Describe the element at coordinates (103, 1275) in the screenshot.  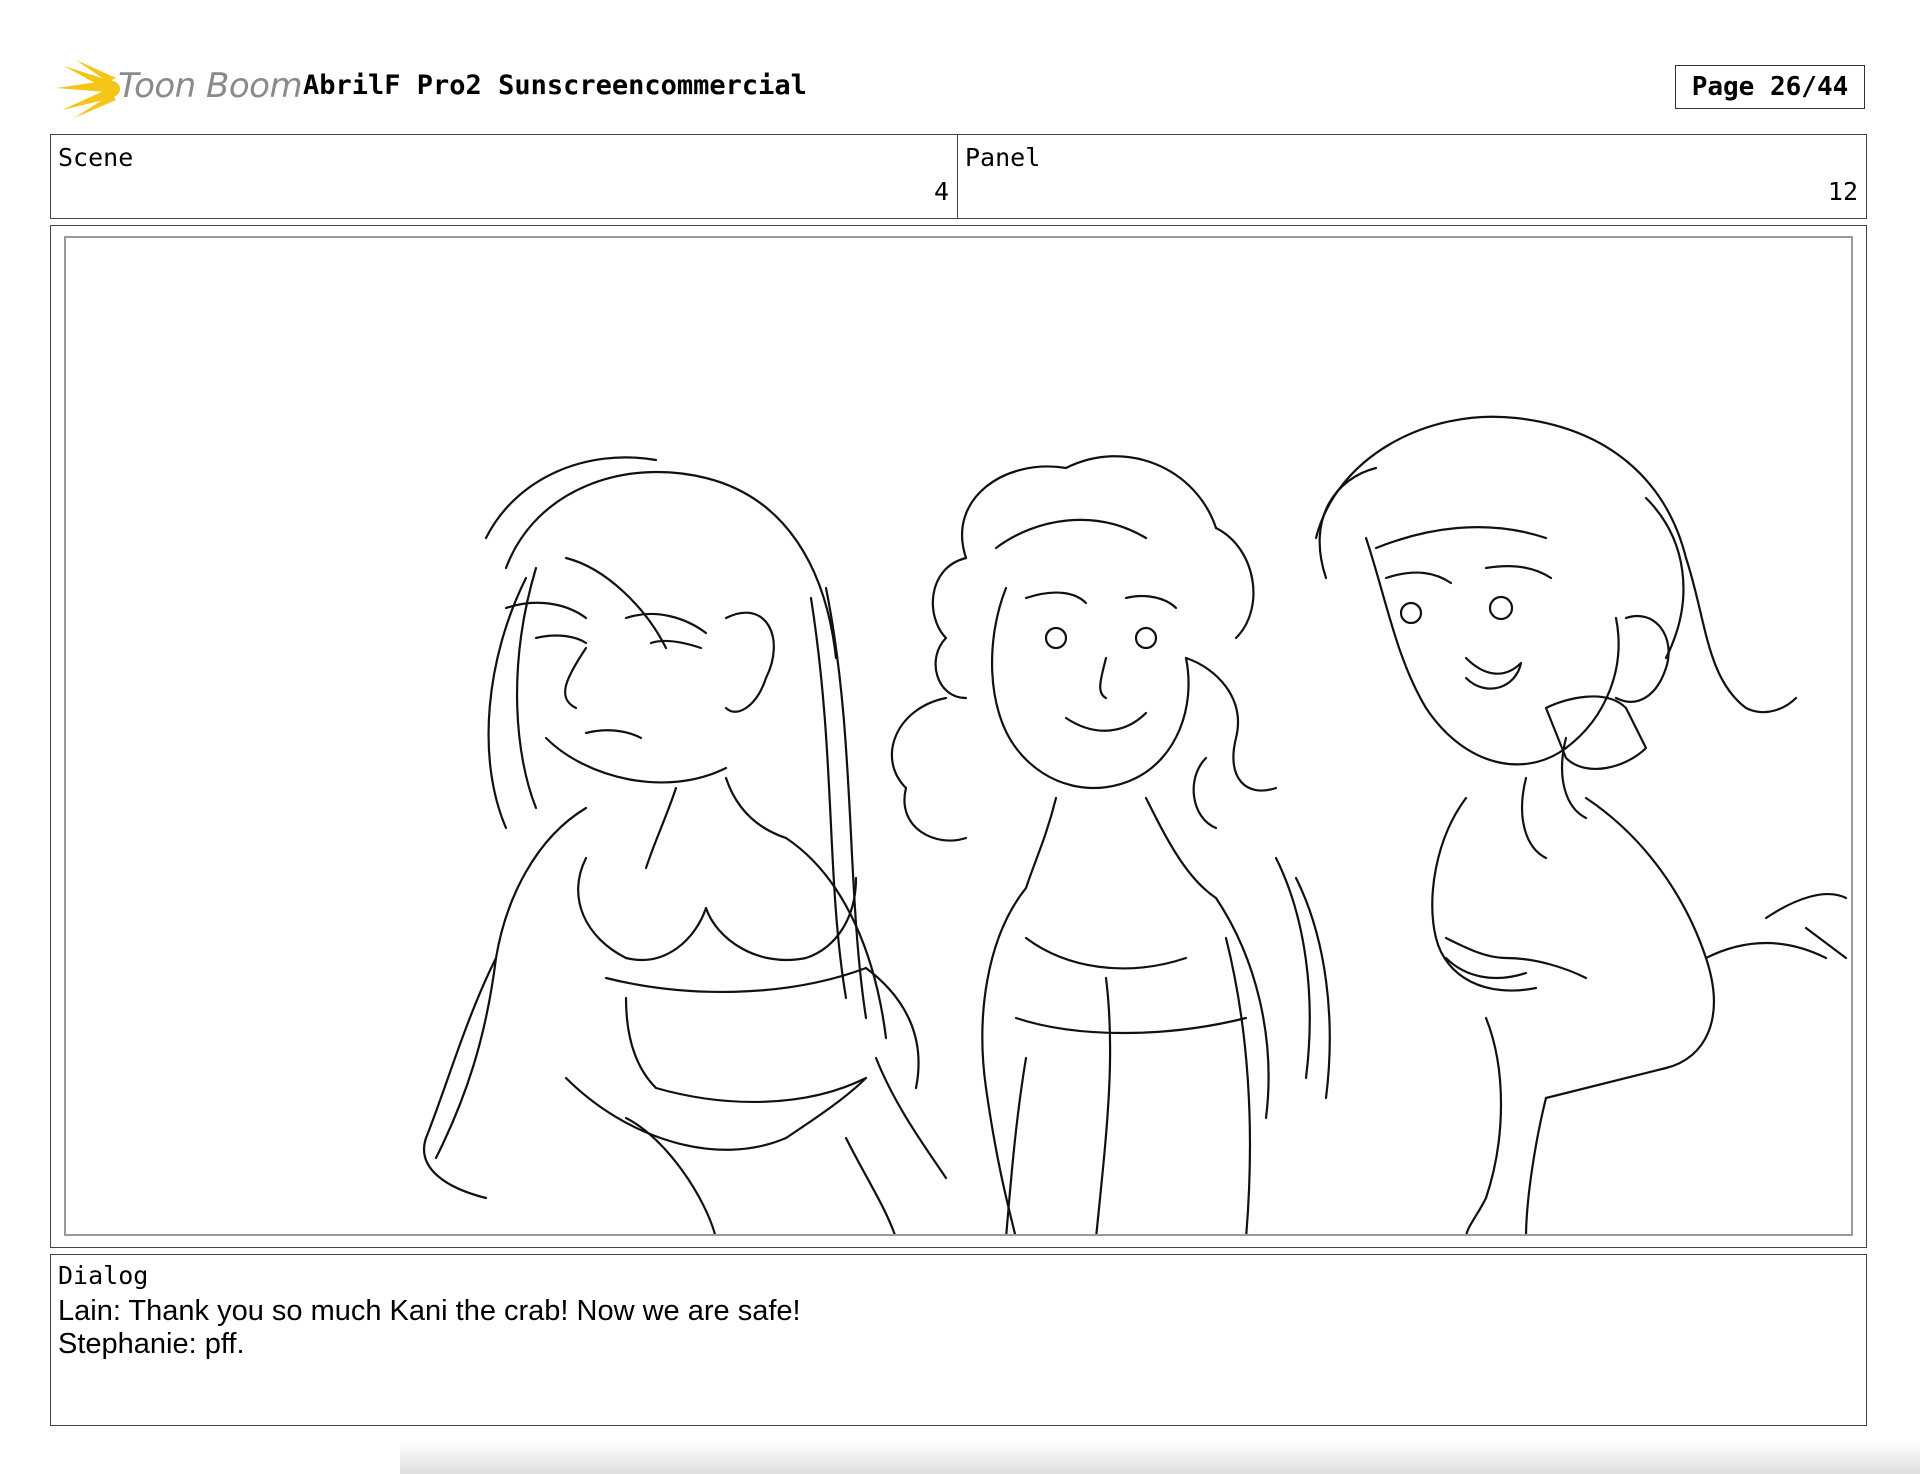
I see `dialog-label: Dialog` at that location.